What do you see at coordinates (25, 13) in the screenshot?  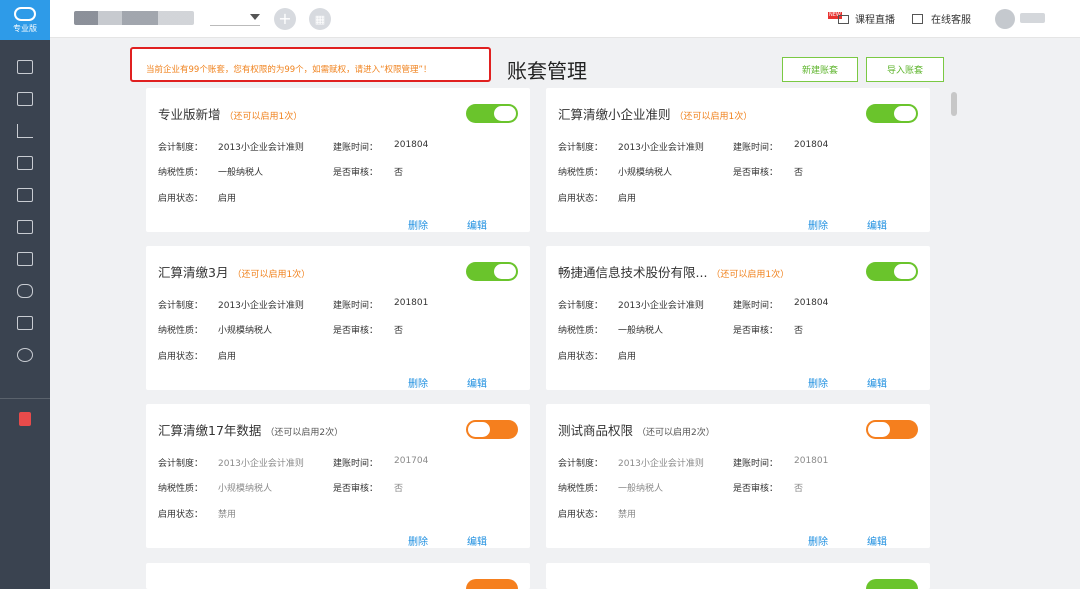 I see `cloud-icon` at bounding box center [25, 13].